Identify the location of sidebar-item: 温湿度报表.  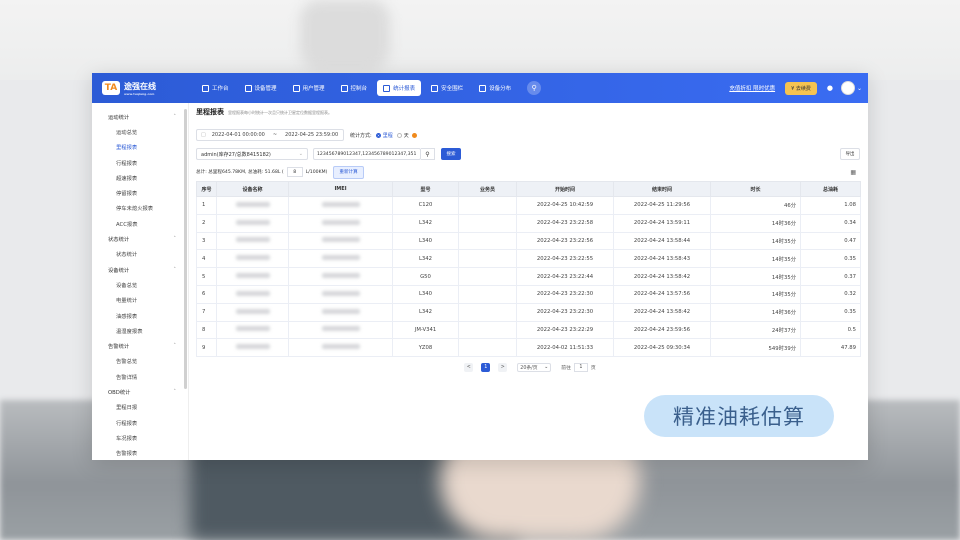
(140, 330).